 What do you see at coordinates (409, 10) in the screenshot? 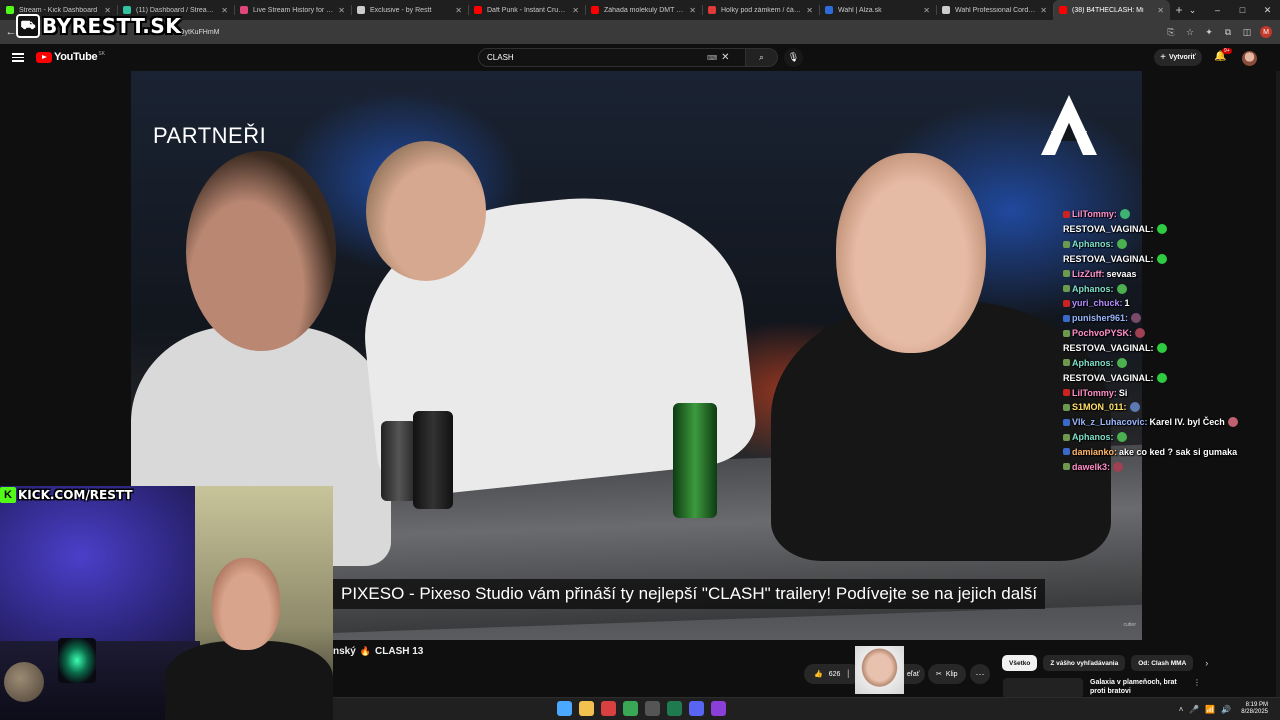
I see `browser-tab: Exclusive - by Restt ✕` at bounding box center [409, 10].